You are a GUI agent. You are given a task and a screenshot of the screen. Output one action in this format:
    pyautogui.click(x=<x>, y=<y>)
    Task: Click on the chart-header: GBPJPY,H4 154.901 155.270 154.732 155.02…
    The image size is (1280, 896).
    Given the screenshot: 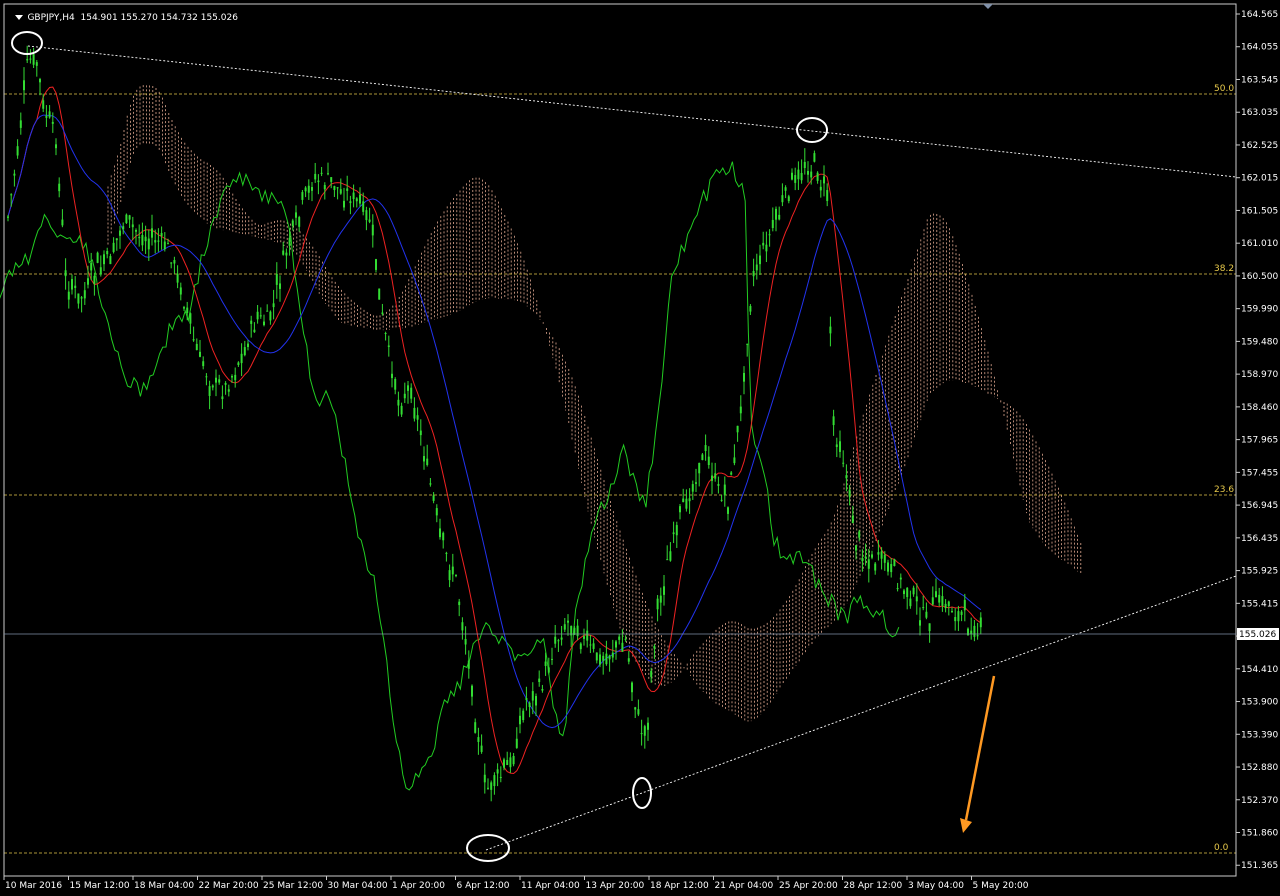 What is the action you would take?
    pyautogui.click(x=121, y=18)
    